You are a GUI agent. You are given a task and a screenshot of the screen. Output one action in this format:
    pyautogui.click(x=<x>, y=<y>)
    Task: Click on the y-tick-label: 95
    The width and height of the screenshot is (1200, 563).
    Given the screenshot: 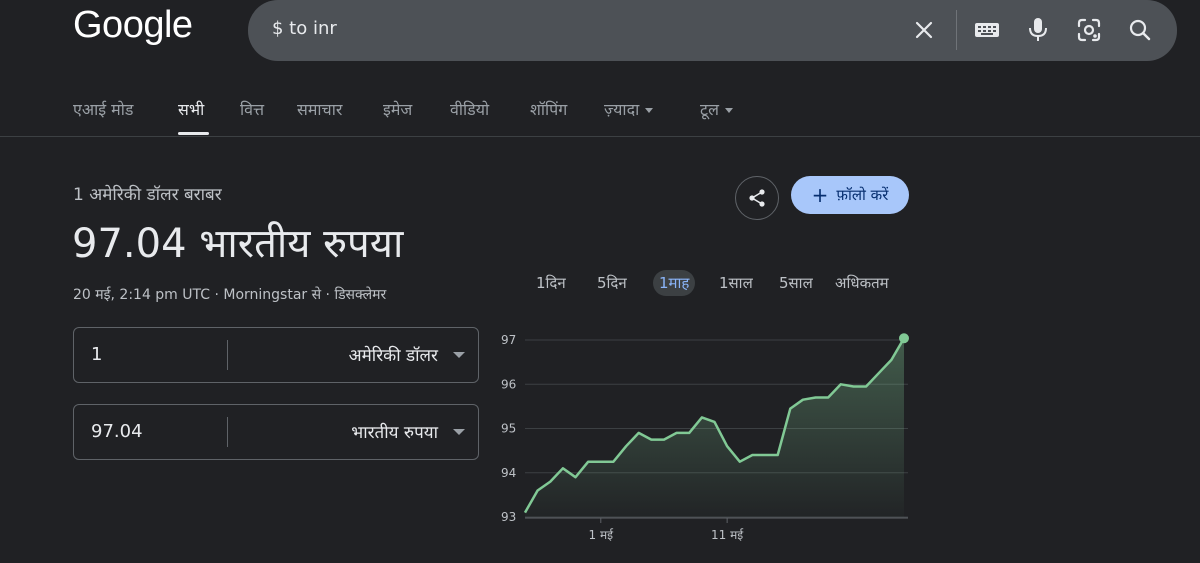 What is the action you would take?
    pyautogui.click(x=508, y=429)
    